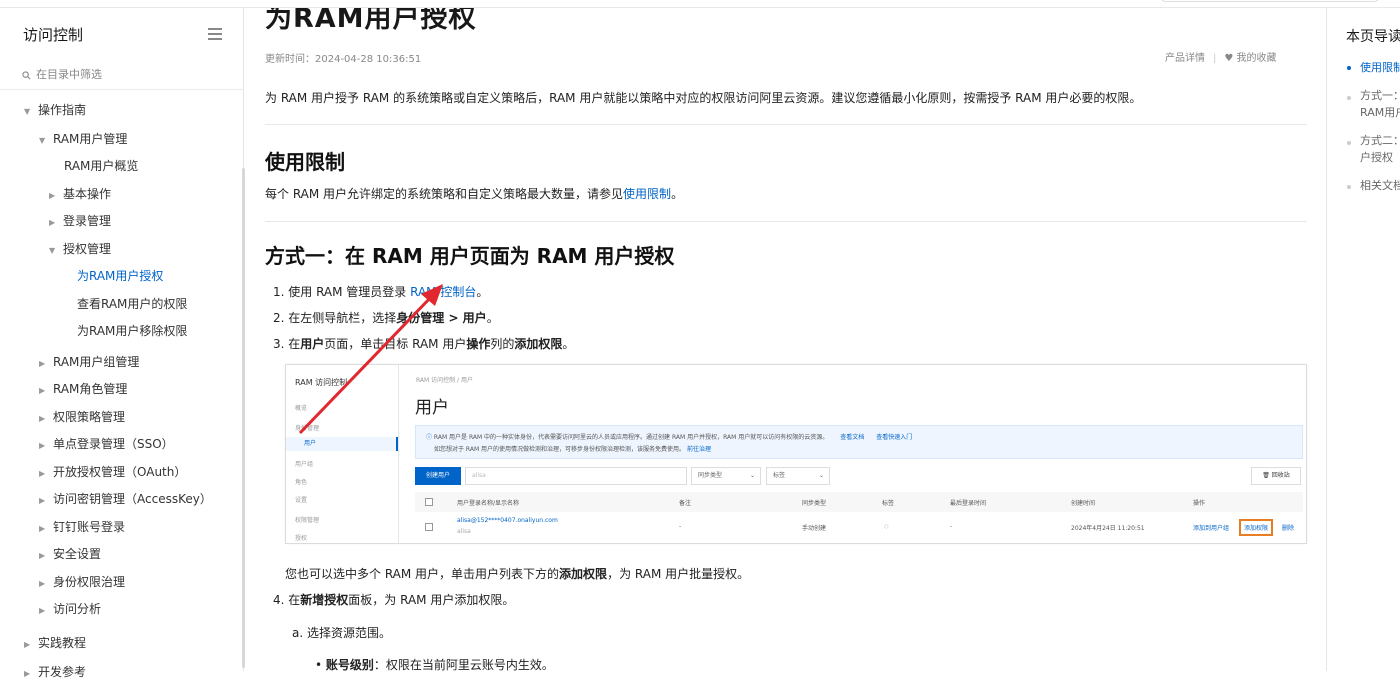  I want to click on toc-item-method2-cont: 户授权, so click(1376, 157).